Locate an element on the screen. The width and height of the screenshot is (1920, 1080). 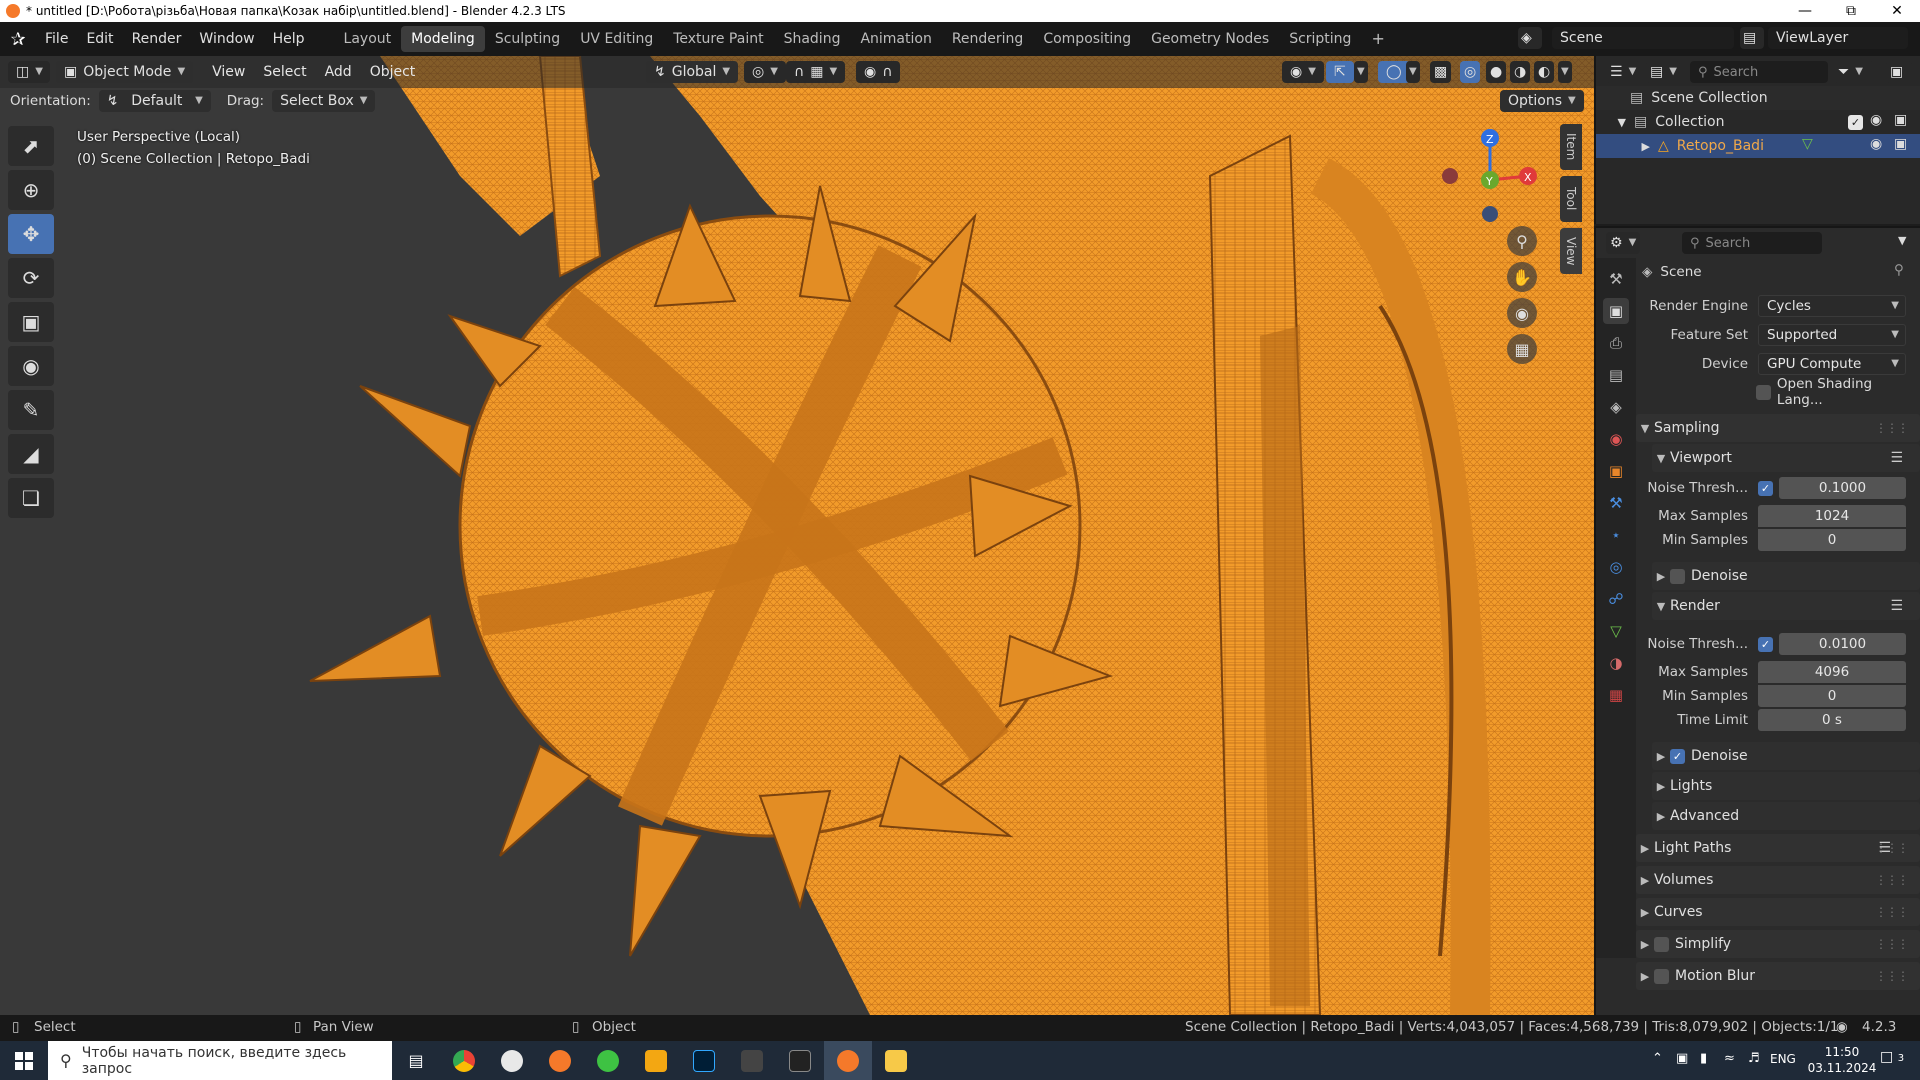
editor-type-button: ◫ ▼ is located at coordinates (29, 72).